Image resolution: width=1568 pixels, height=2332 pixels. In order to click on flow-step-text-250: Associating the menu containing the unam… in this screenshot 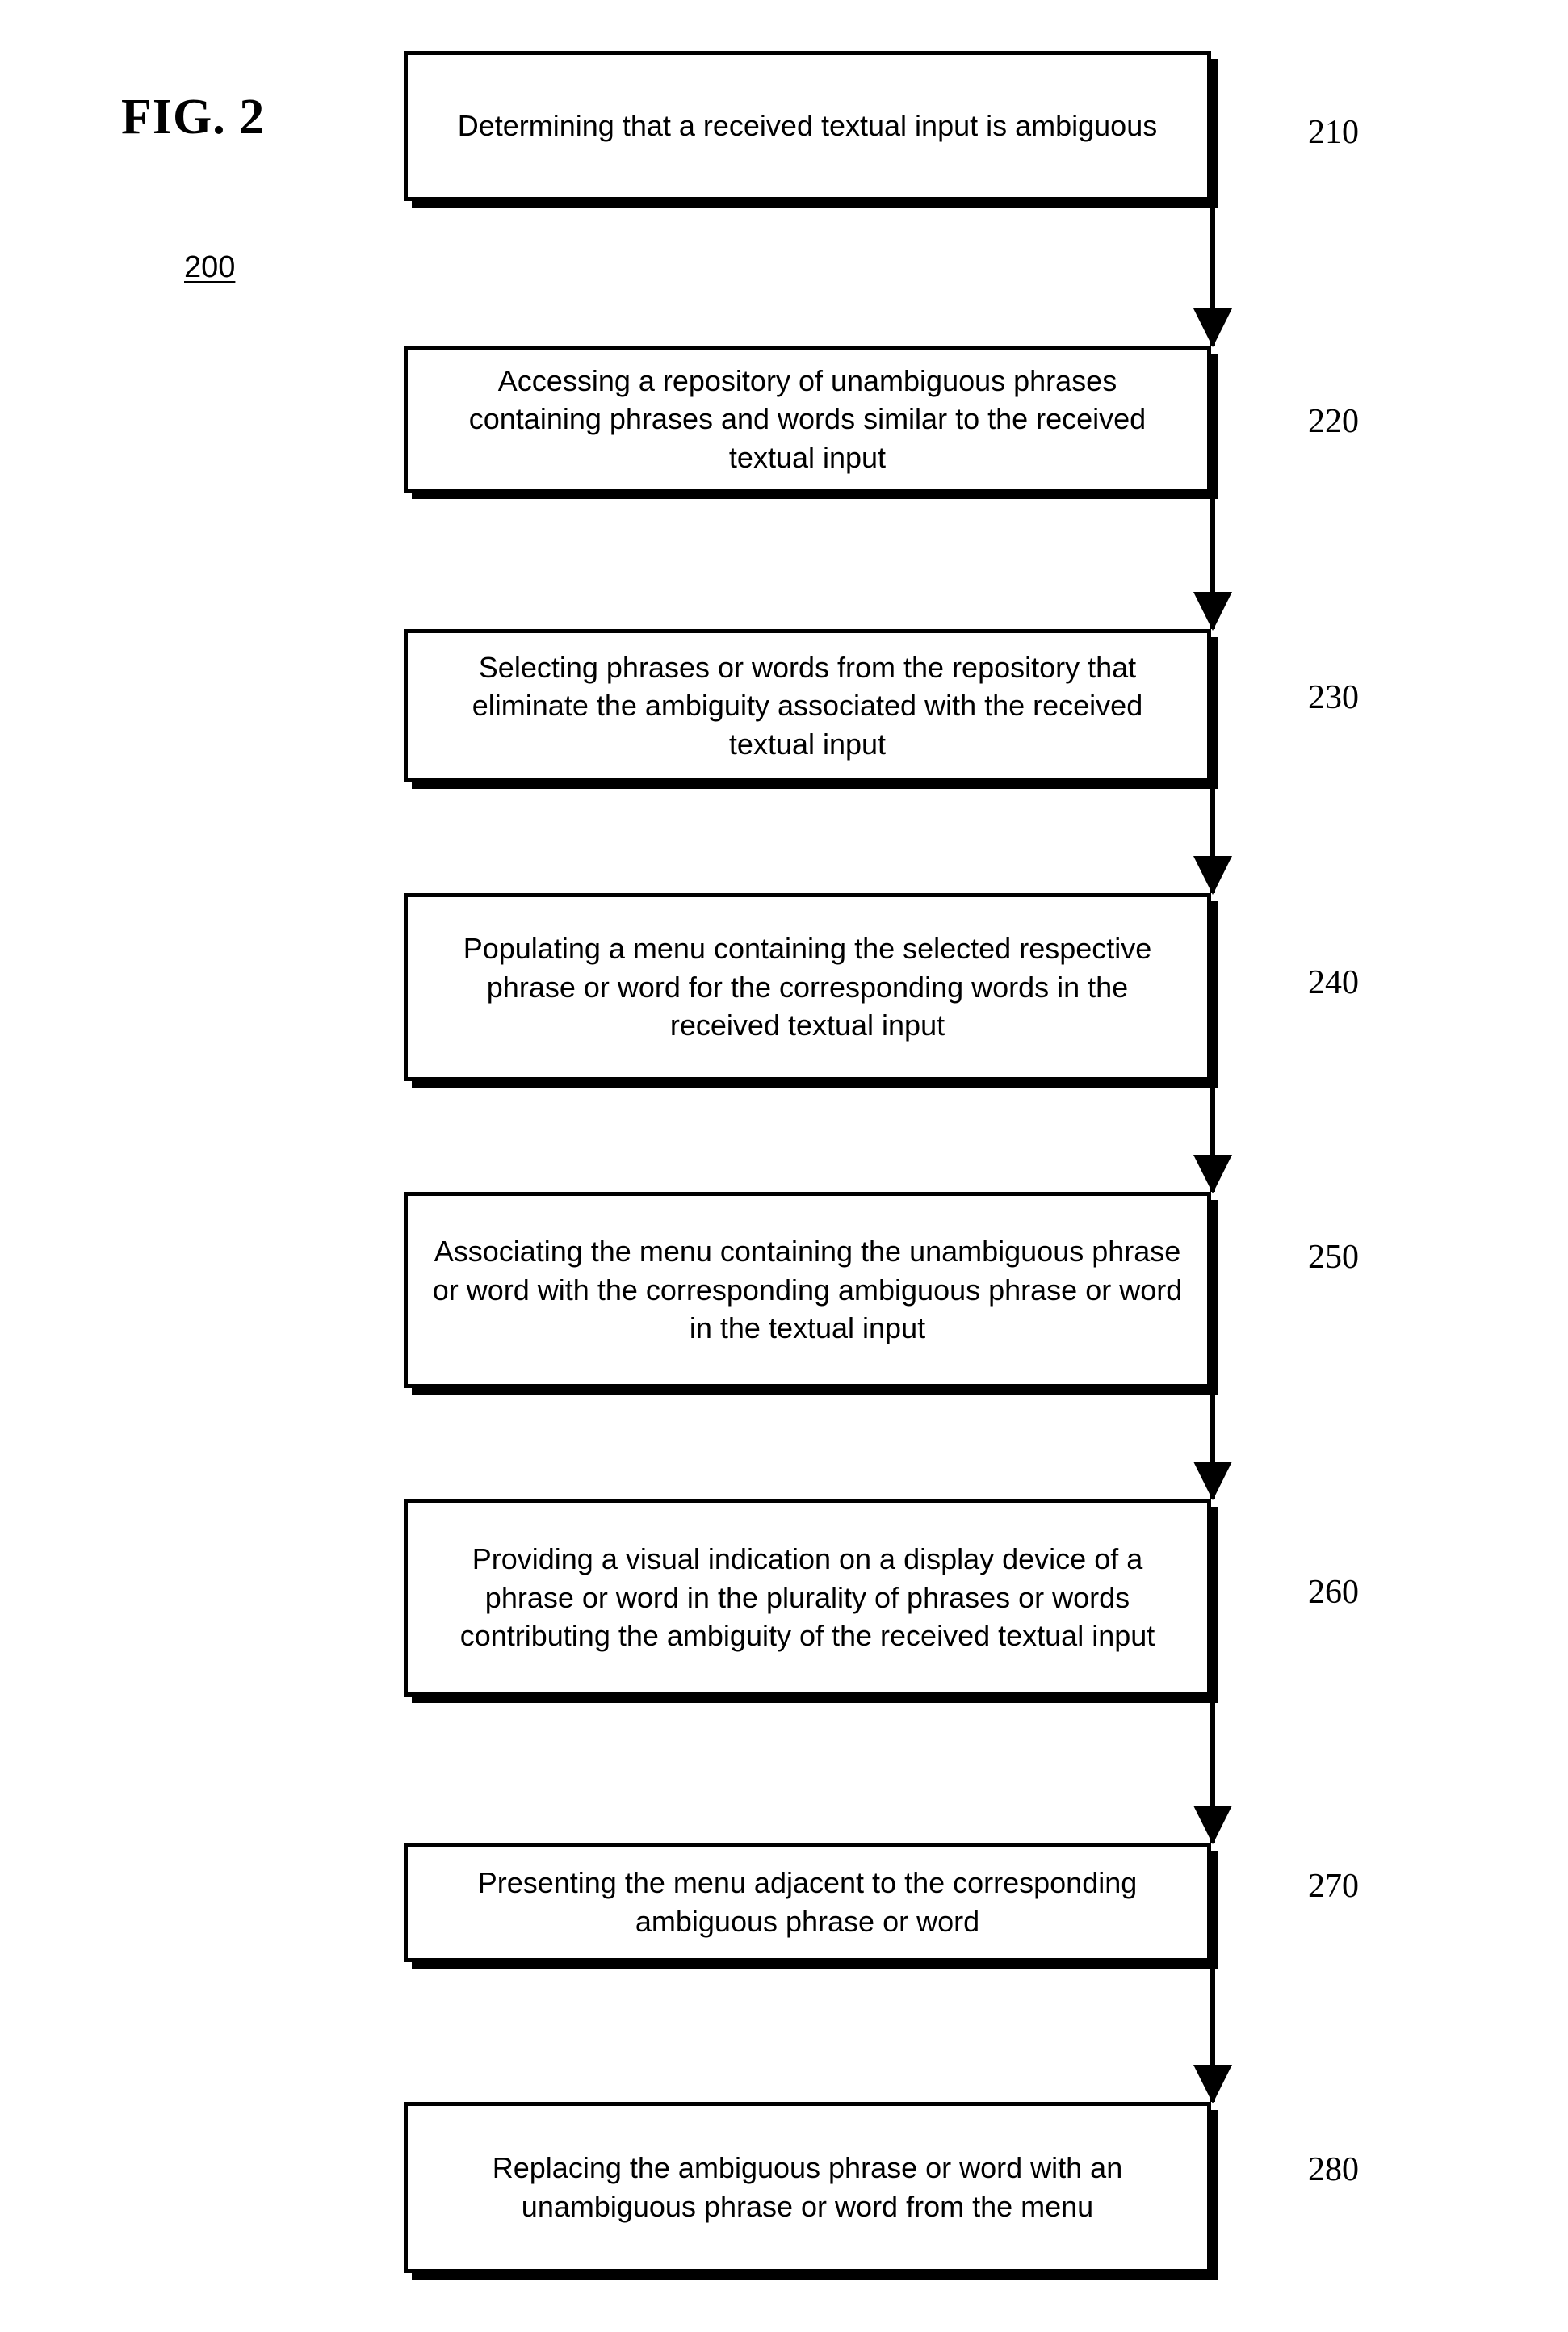, I will do `click(807, 1290)`.